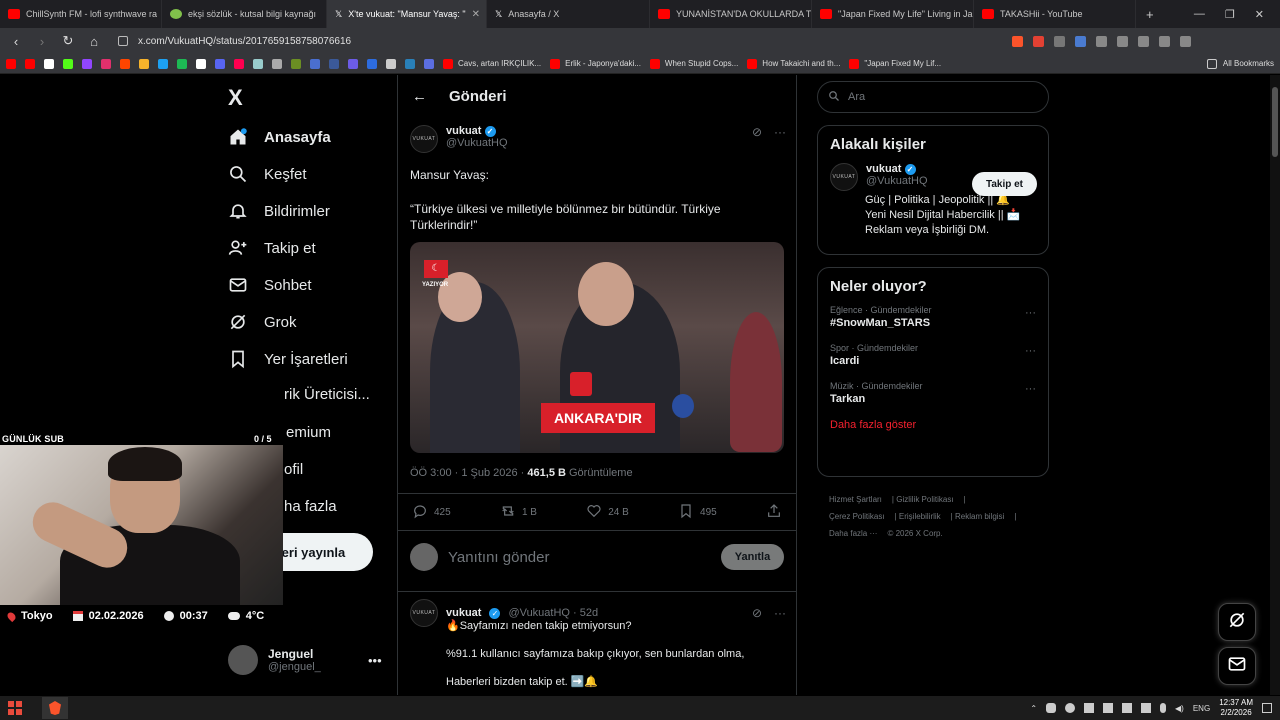 This screenshot has width=1280, height=720. I want to click on sidebar-icon, so click(1122, 41).